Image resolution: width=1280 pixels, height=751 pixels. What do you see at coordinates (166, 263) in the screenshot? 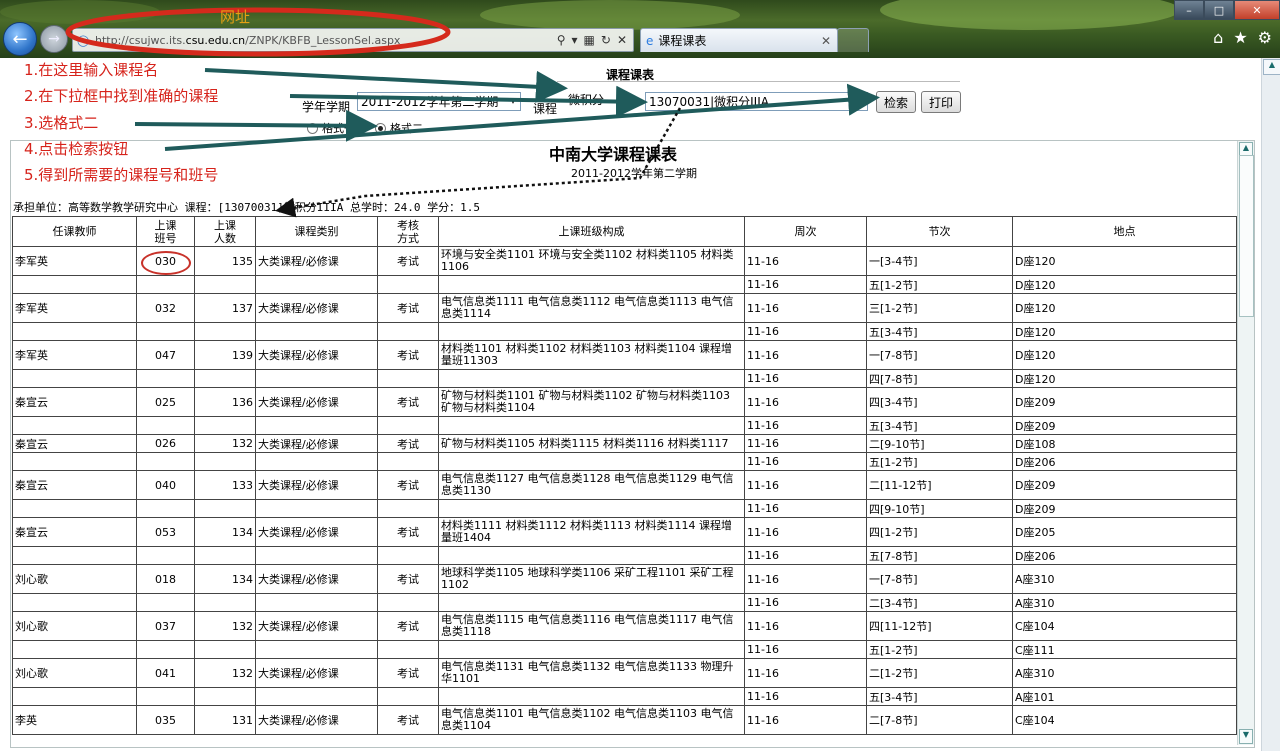
I see `highlight-circle` at bounding box center [166, 263].